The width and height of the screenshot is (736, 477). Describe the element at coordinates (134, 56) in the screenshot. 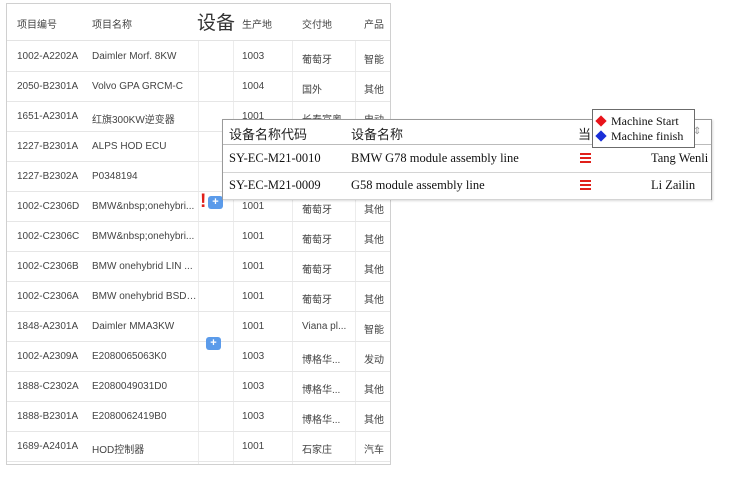

I see `project-name-cell: Daimler Morf. 8KW` at that location.